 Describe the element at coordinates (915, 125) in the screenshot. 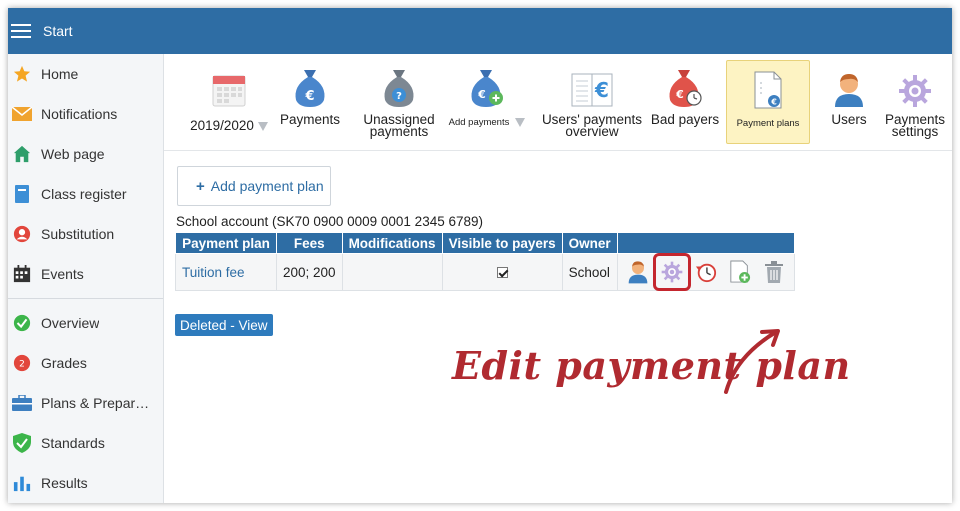

I see `payments-settings-label: Payments settings` at that location.